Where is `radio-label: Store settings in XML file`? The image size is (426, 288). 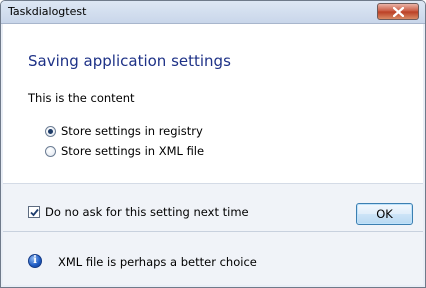 radio-label: Store settings in XML file is located at coordinates (132, 151).